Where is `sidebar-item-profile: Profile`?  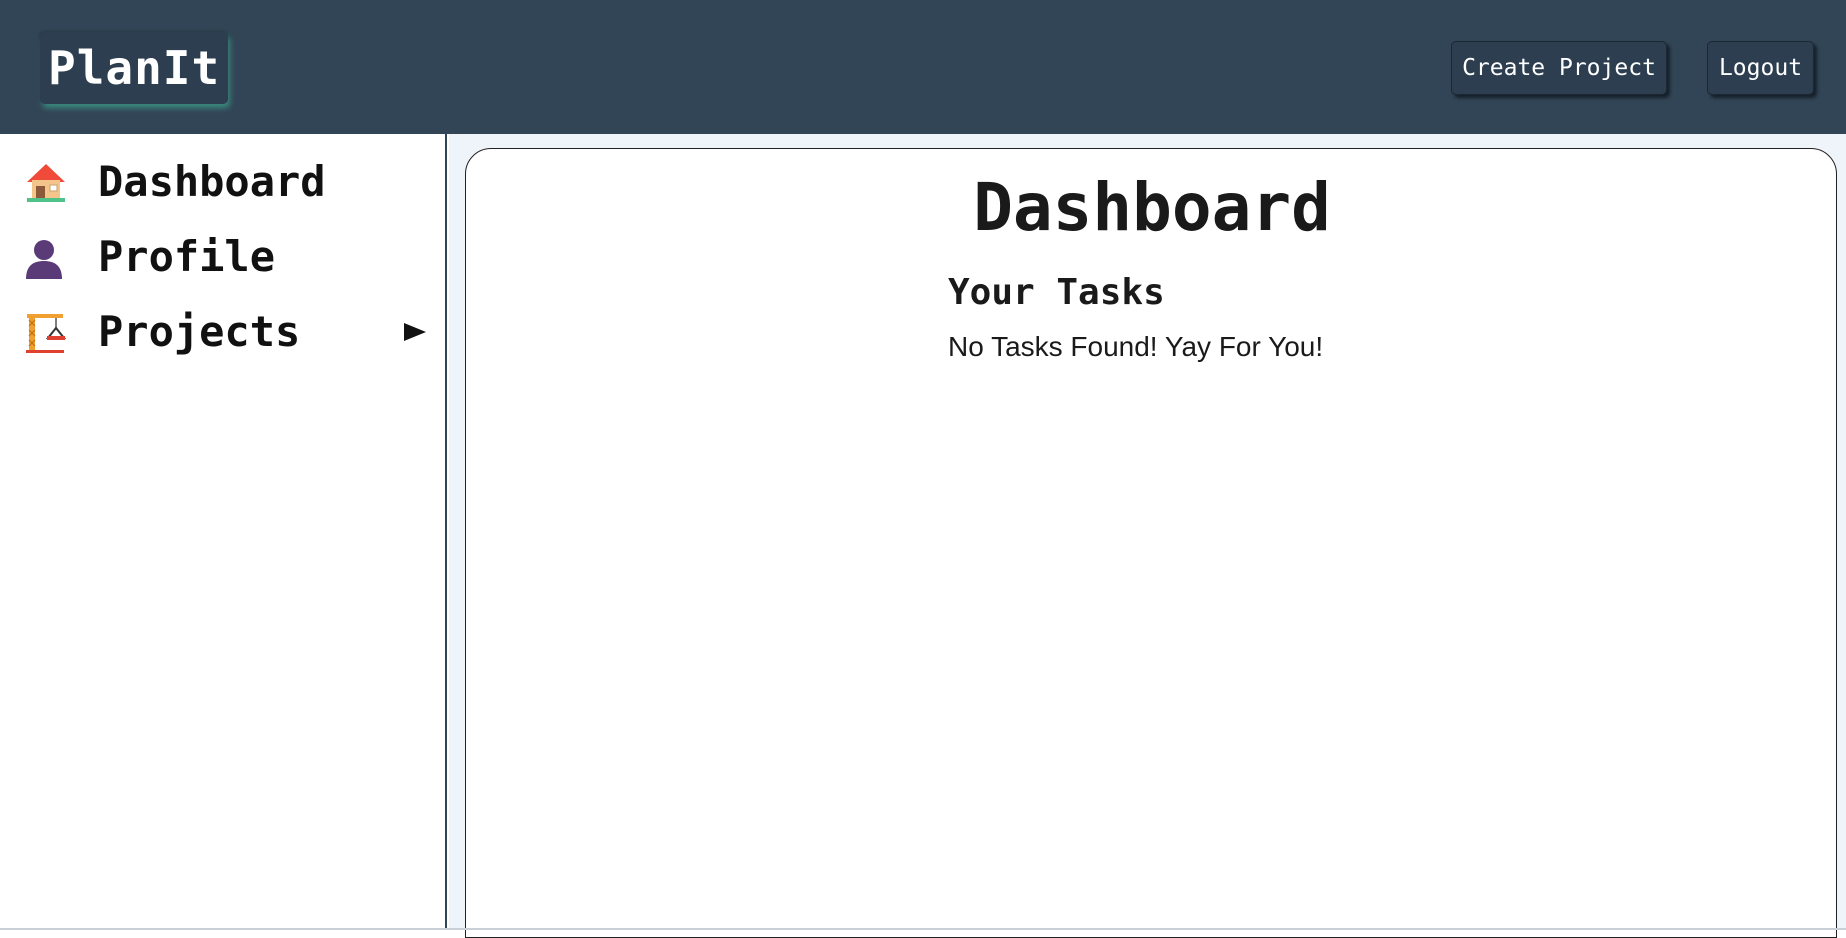 sidebar-item-profile: Profile is located at coordinates (223, 257).